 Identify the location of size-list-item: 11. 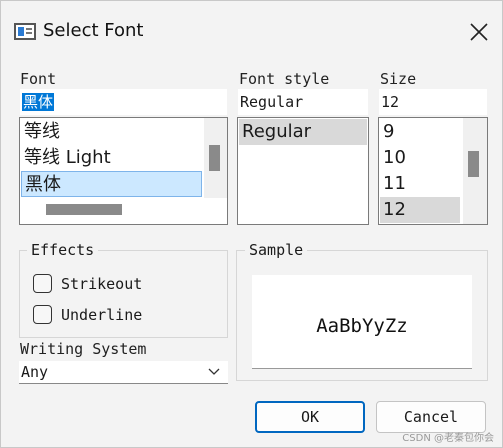
(420, 184).